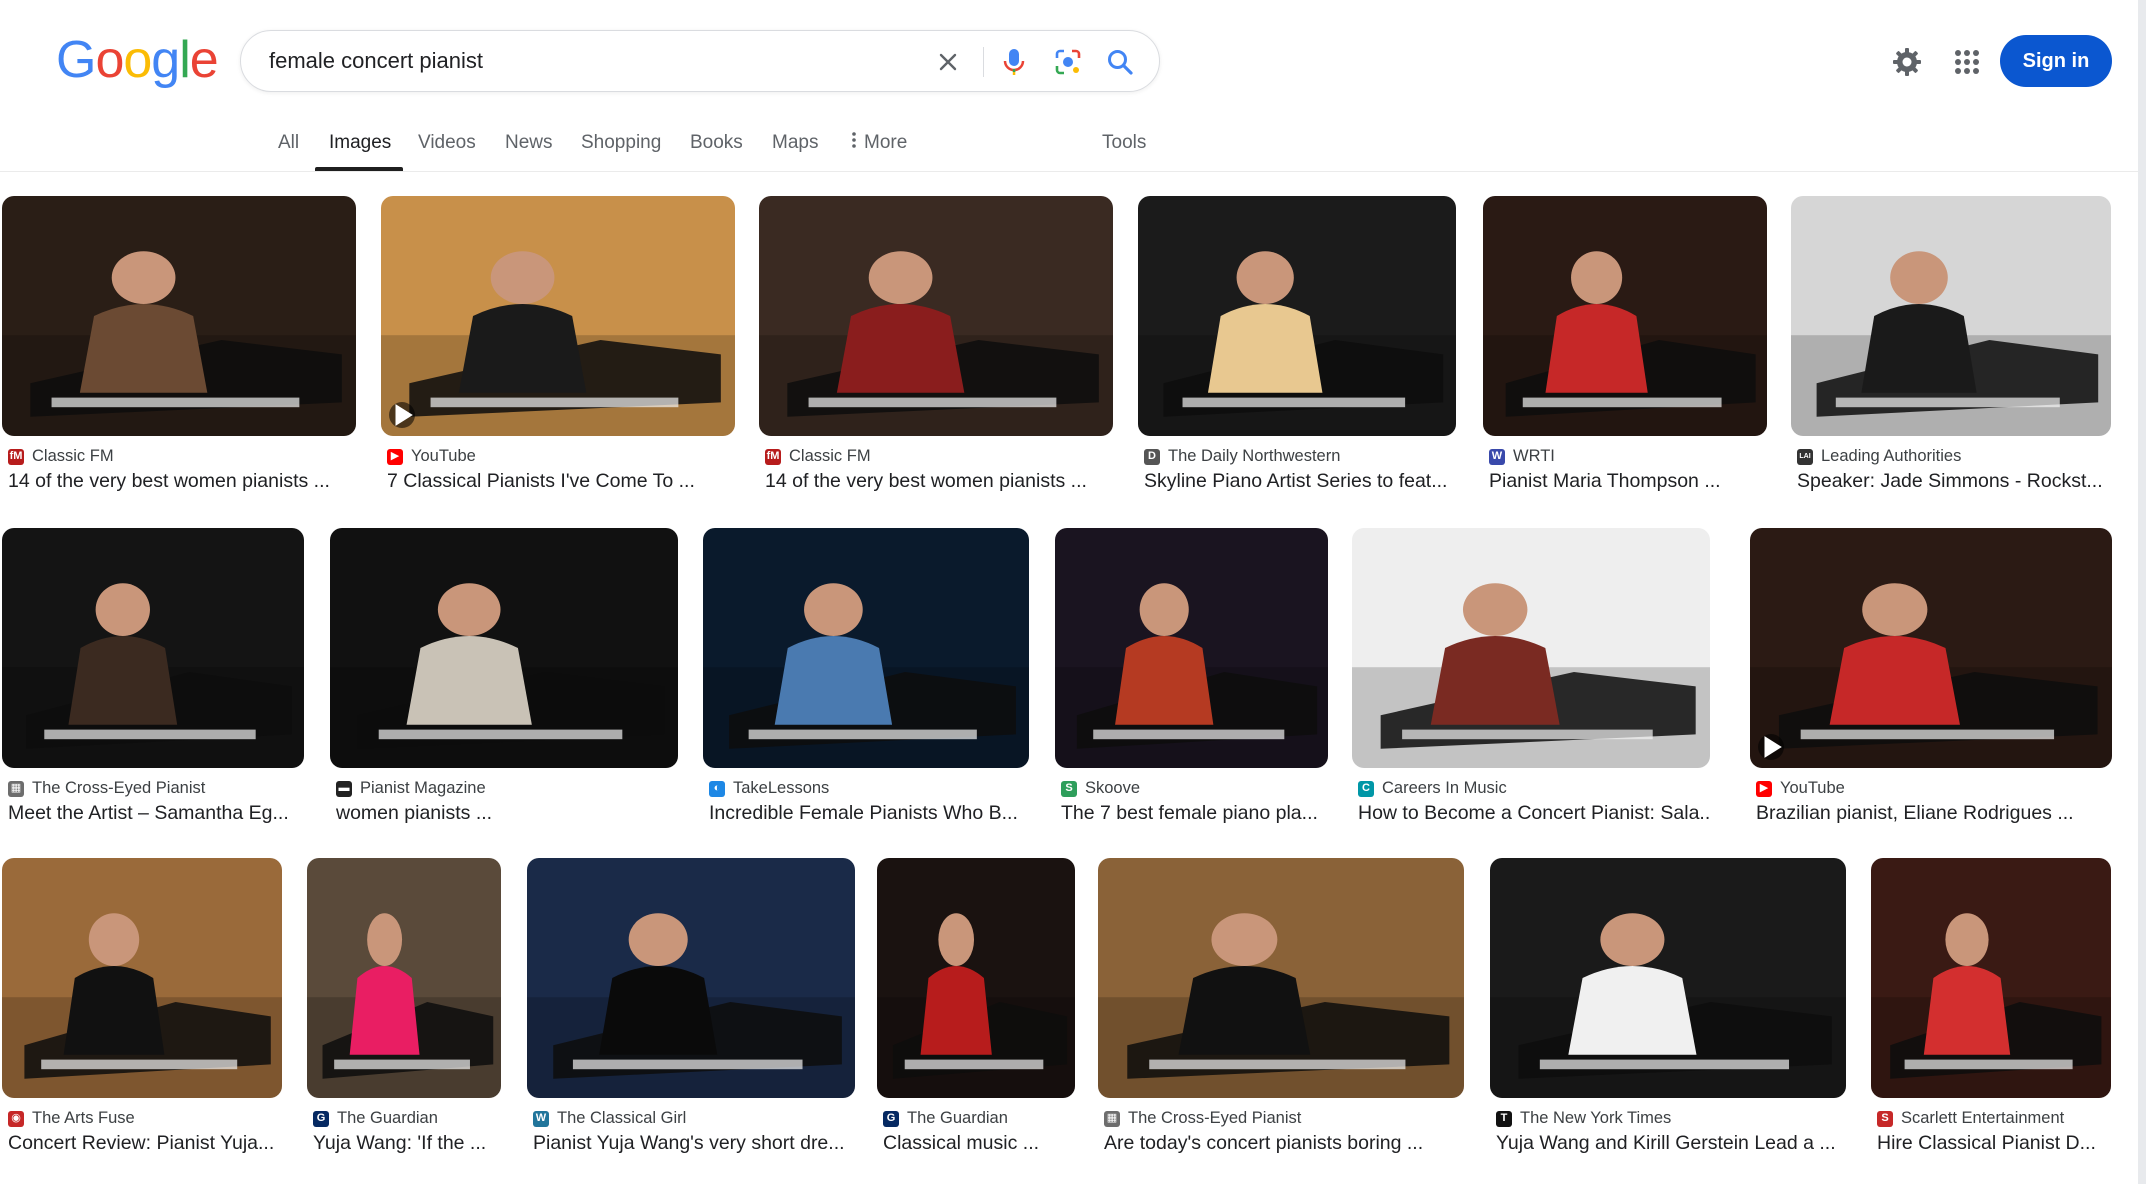 Image resolution: width=2146 pixels, height=1184 pixels. Describe the element at coordinates (2142, 592) in the screenshot. I see `window-edge` at that location.